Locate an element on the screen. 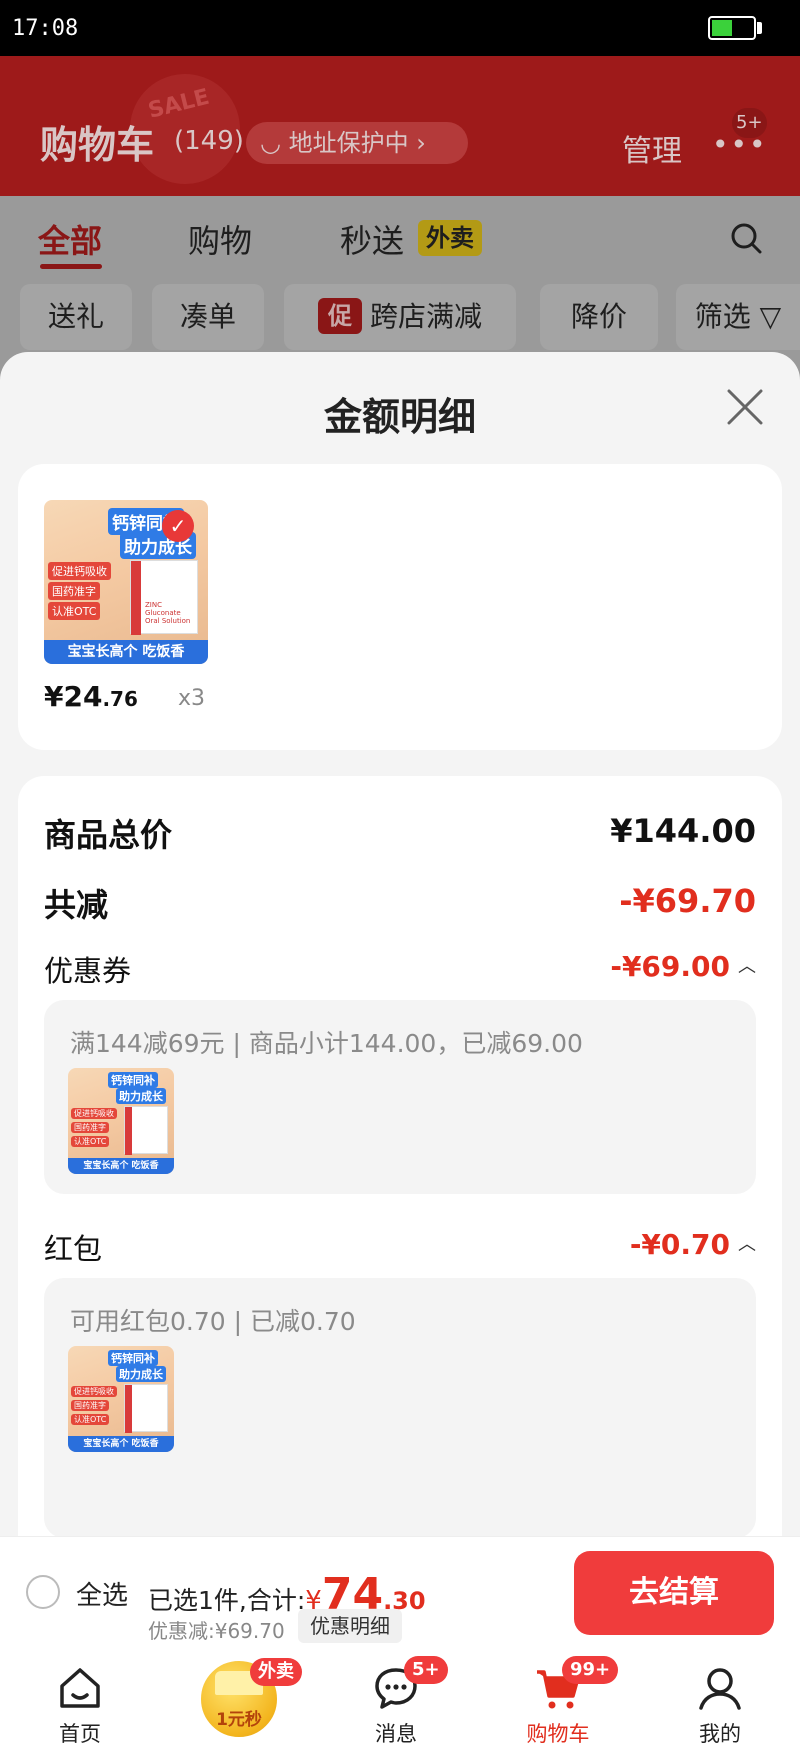 Image resolution: width=800 pixels, height=1760 pixels. total-price-value: ¥144.00 is located at coordinates (683, 831).